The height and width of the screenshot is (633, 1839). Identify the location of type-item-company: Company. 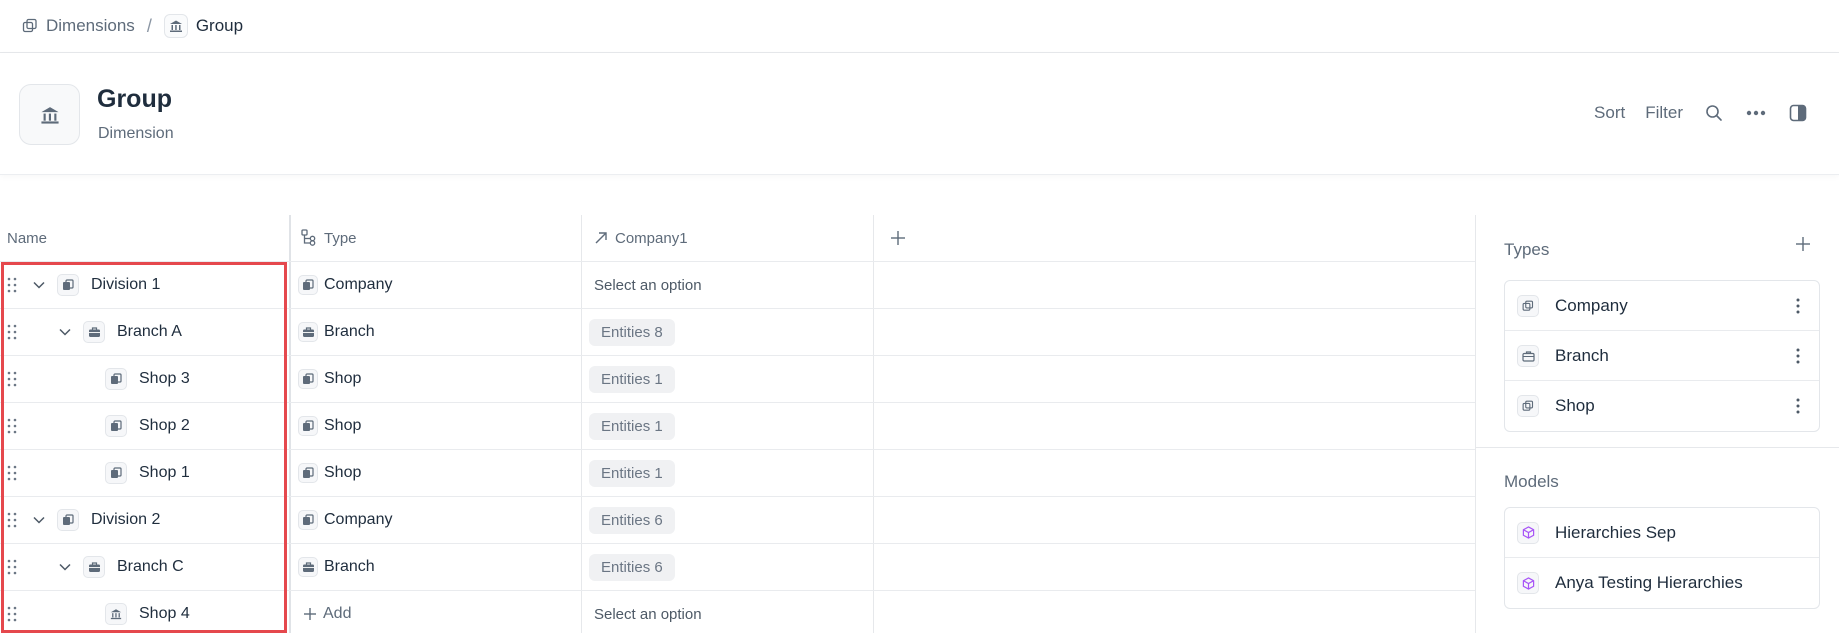
(1662, 306).